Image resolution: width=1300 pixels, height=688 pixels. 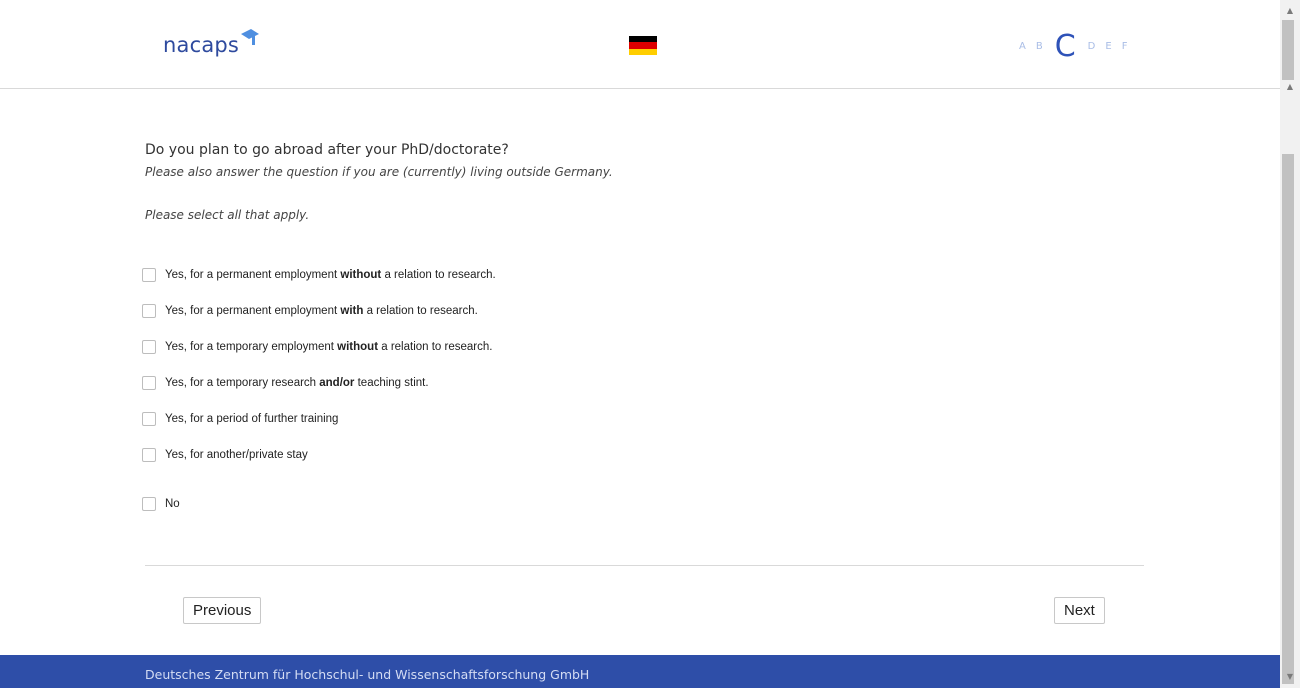 What do you see at coordinates (1290, 677) in the screenshot?
I see `scroll-down-arrow-icon: ▼` at bounding box center [1290, 677].